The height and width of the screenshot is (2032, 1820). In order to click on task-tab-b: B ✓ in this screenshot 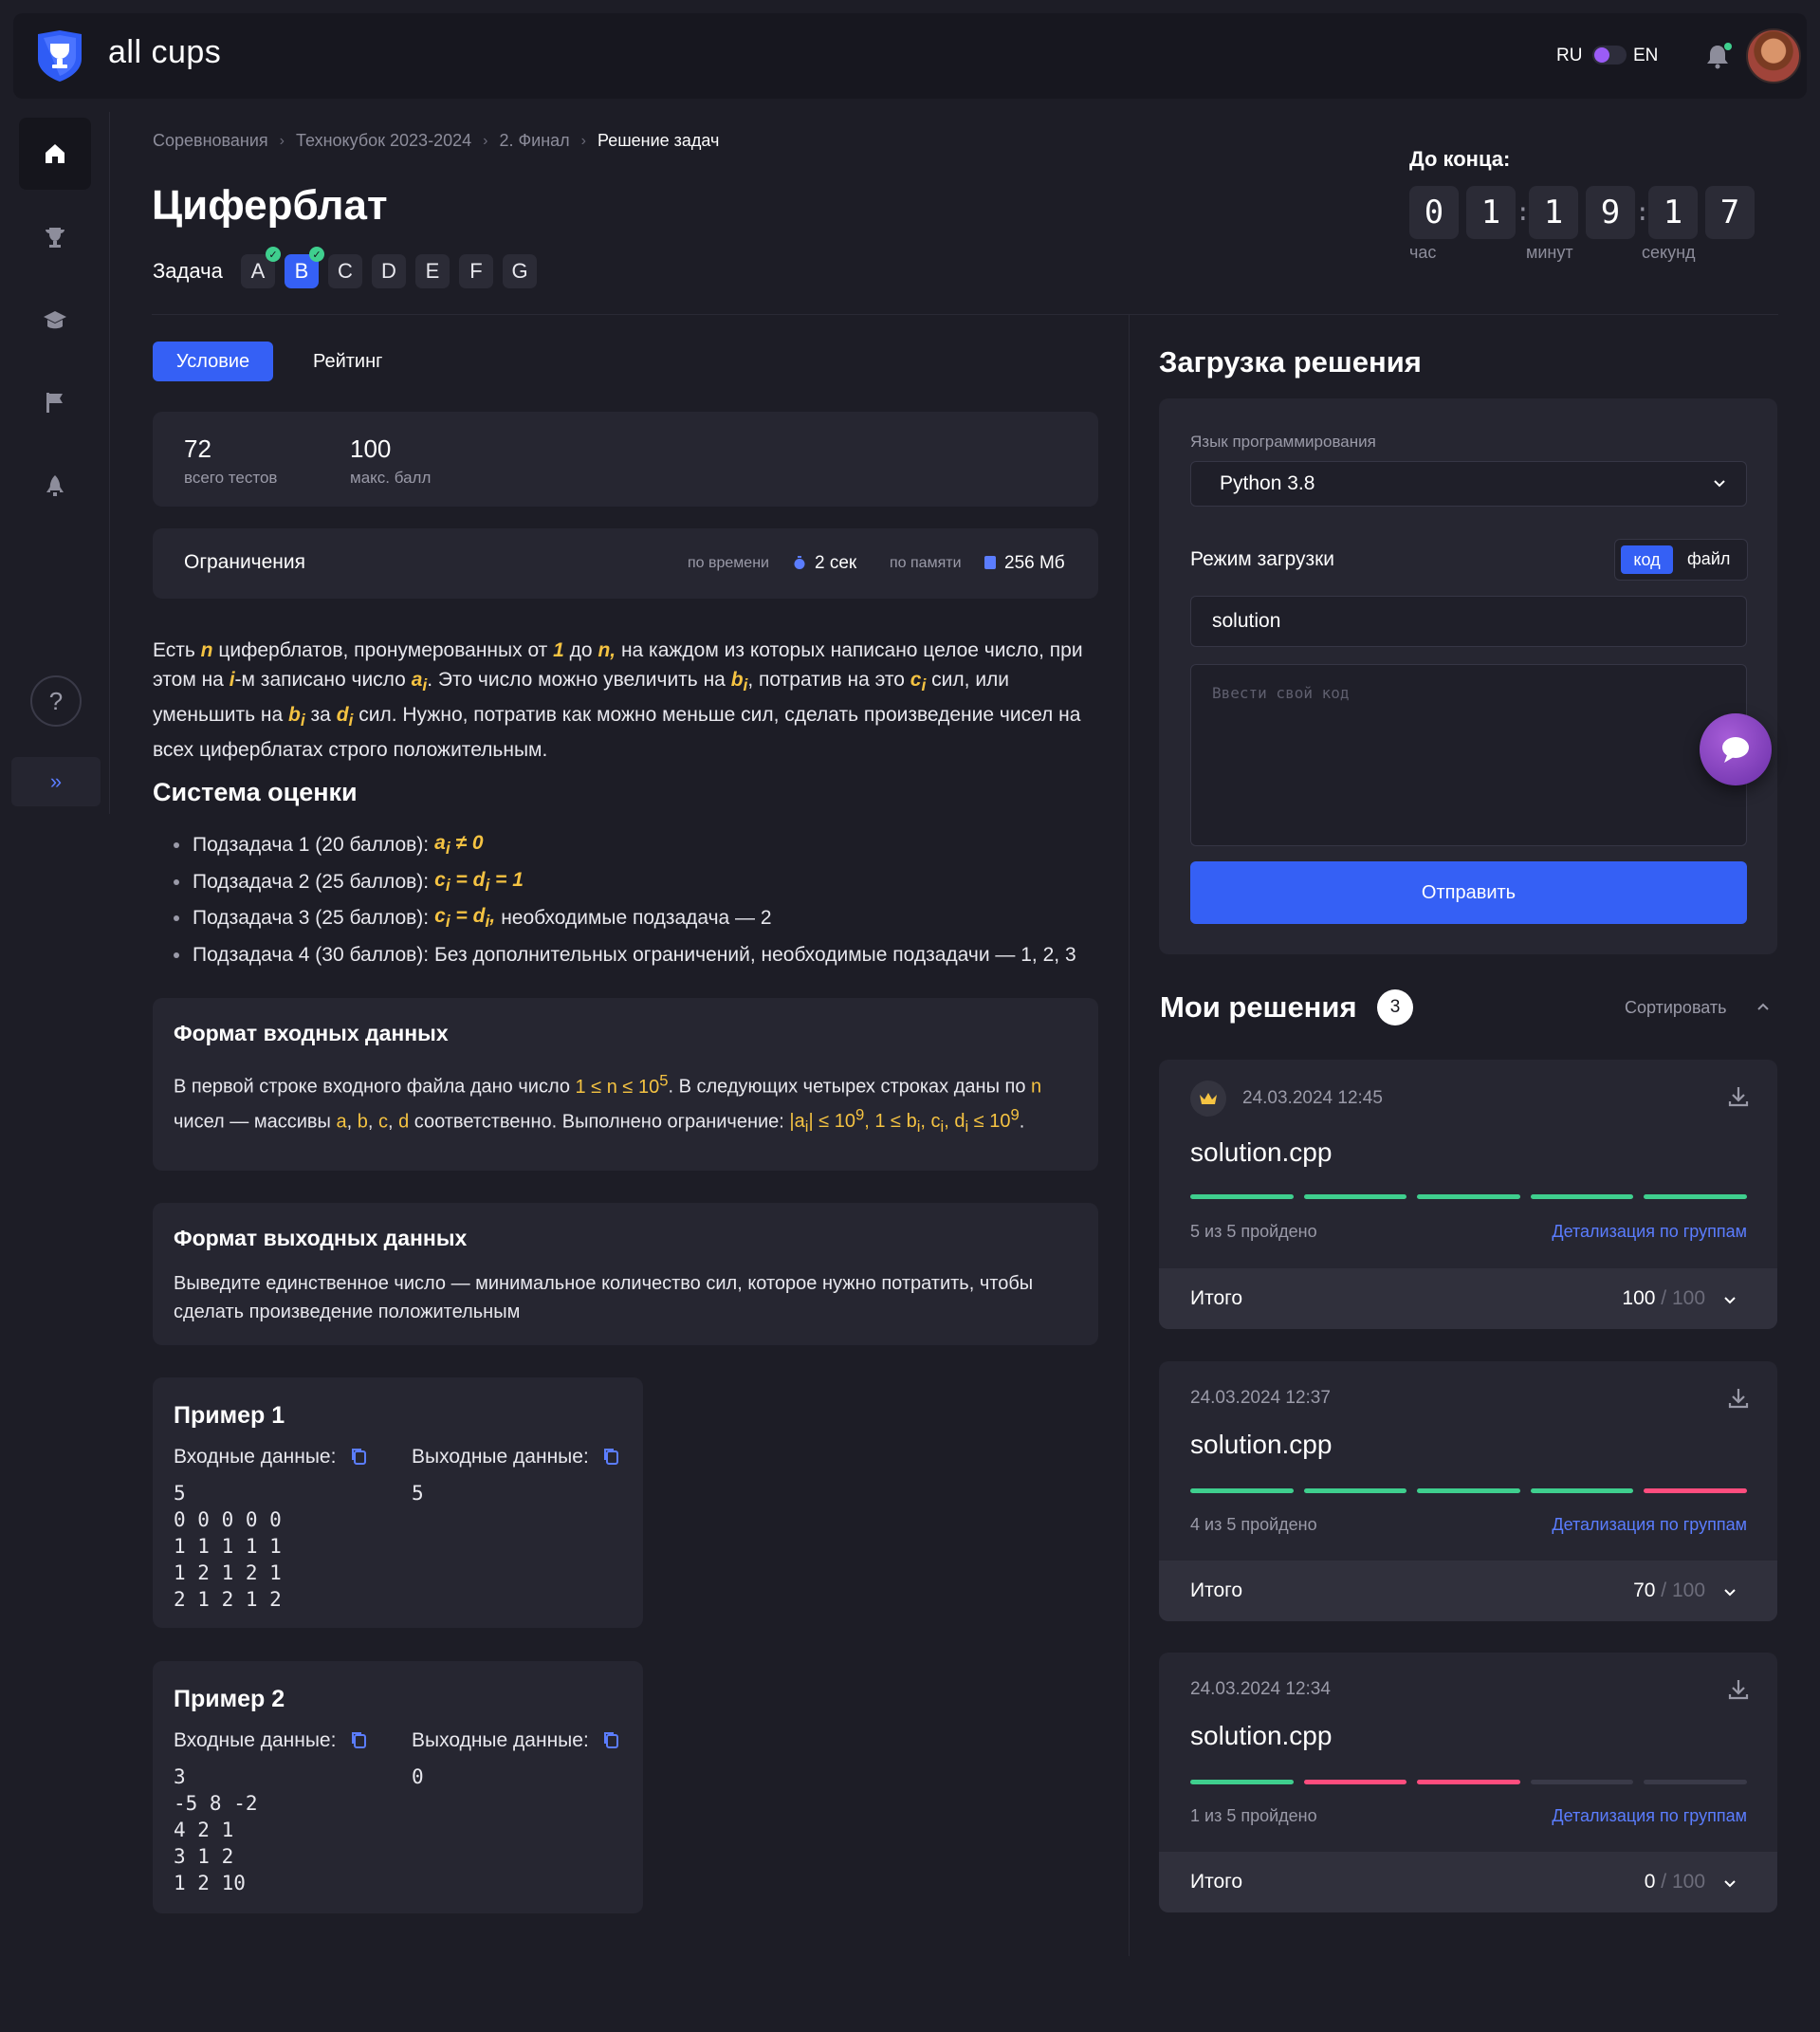, I will do `click(304, 267)`.